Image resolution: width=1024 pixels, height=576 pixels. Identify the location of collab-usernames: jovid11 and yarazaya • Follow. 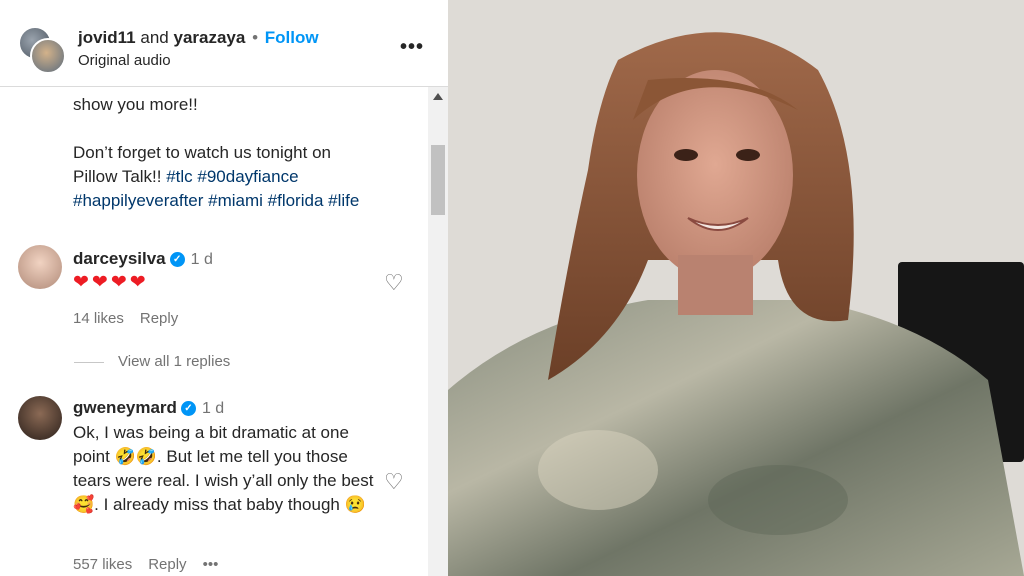
(198, 38).